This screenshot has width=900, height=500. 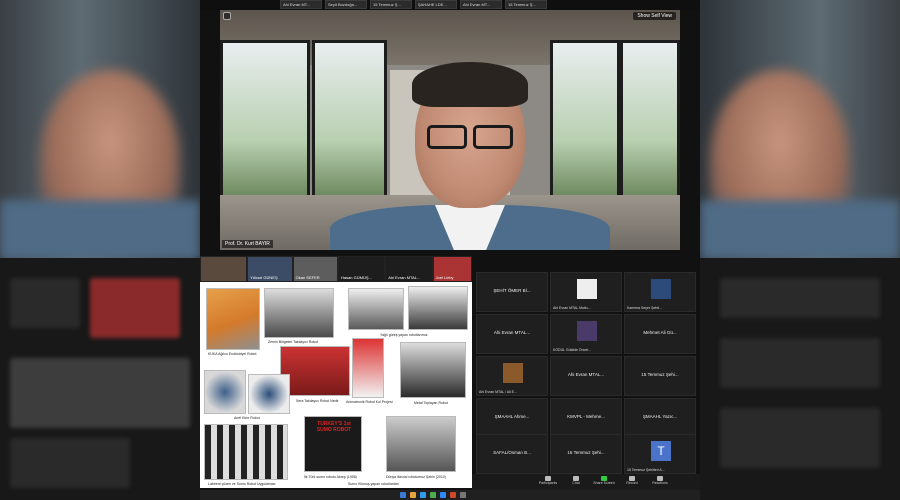 What do you see at coordinates (247, 418) in the screenshot?
I see `caption-sphere: Amfi Küre Robot` at bounding box center [247, 418].